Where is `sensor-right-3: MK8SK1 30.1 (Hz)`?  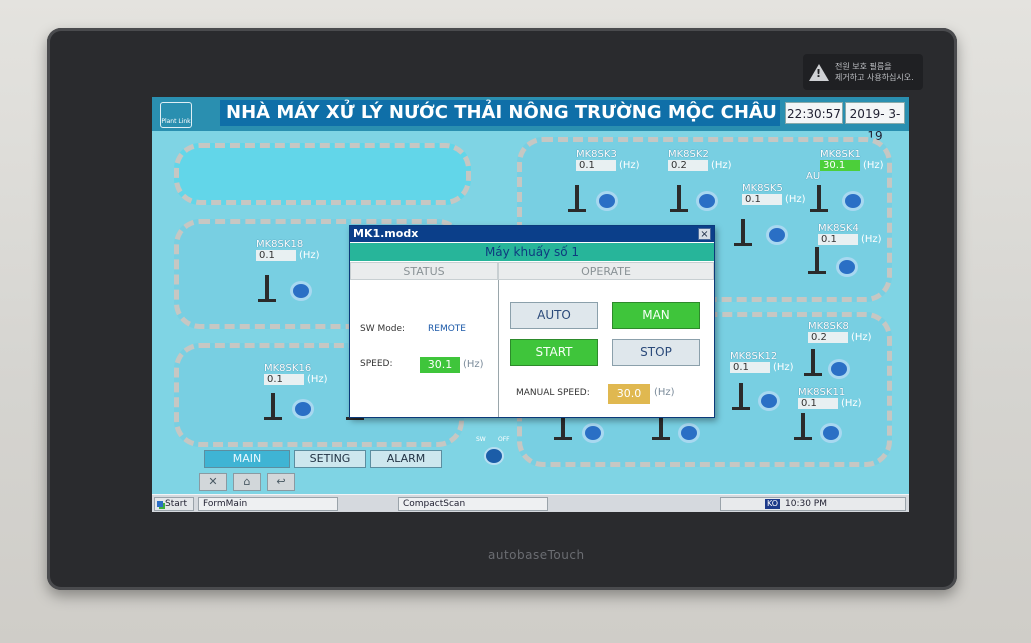 sensor-right-3: MK8SK1 30.1 (Hz) is located at coordinates (852, 160).